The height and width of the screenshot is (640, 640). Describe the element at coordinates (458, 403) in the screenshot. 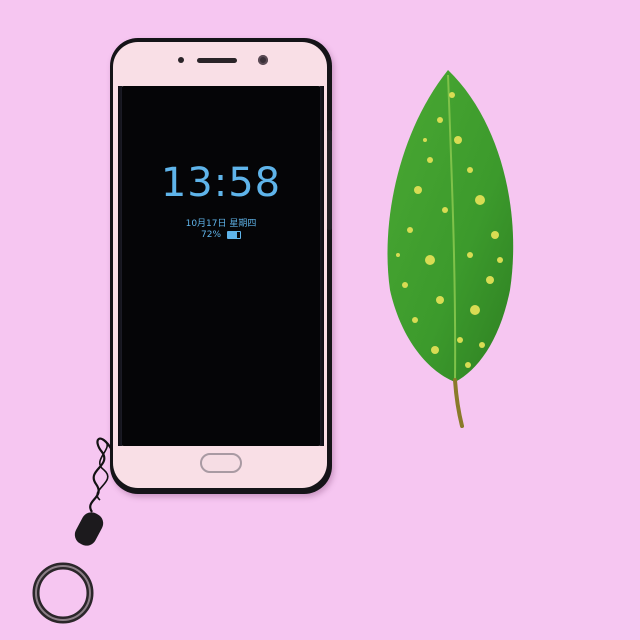

I see `leaf-stem` at that location.